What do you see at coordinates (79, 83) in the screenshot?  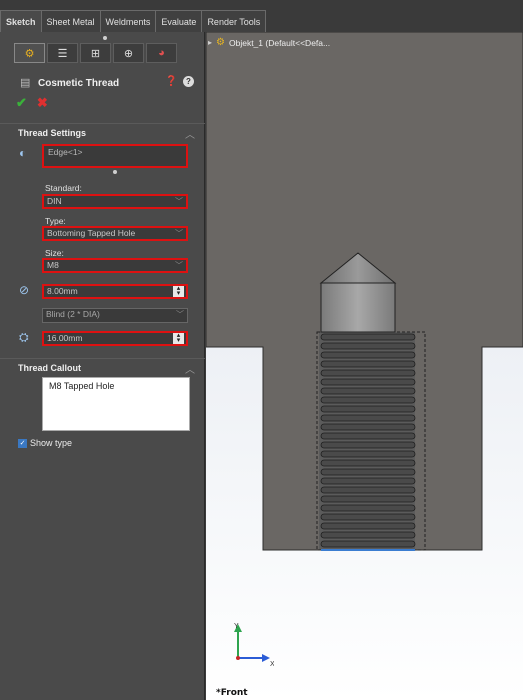 I see `page-title: Cosmetic Thread` at bounding box center [79, 83].